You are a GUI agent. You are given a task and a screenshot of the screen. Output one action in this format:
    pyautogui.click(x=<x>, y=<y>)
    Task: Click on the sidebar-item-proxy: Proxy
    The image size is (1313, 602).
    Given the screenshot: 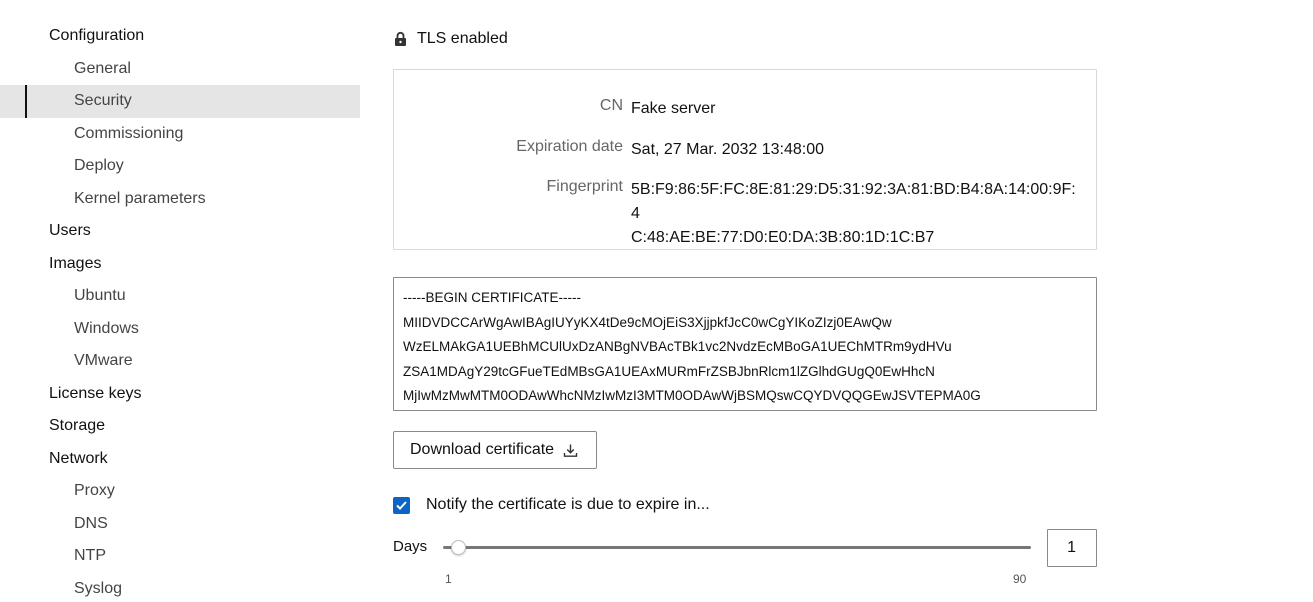 What is the action you would take?
    pyautogui.click(x=180, y=491)
    